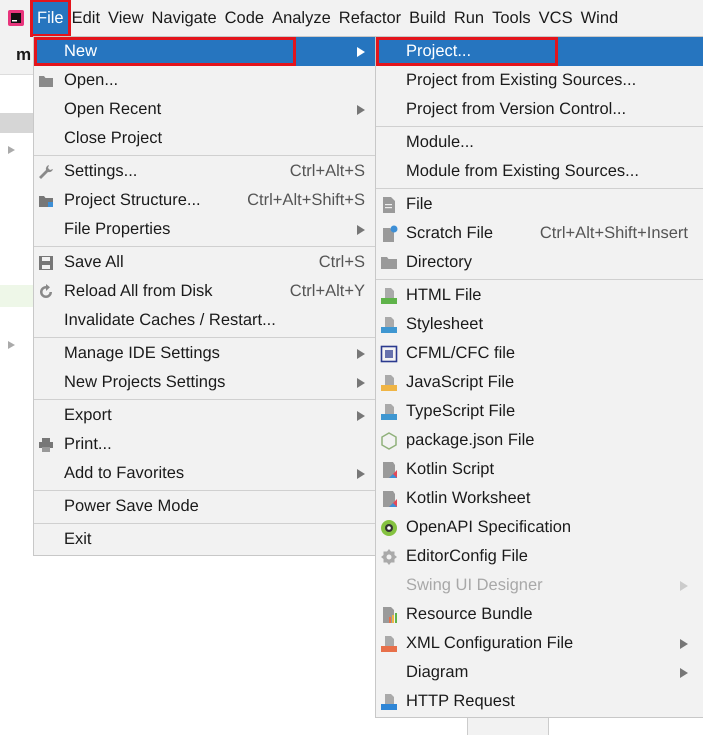 Image resolution: width=703 pixels, height=735 pixels. I want to click on menu-bar-item: Edit, so click(86, 18).